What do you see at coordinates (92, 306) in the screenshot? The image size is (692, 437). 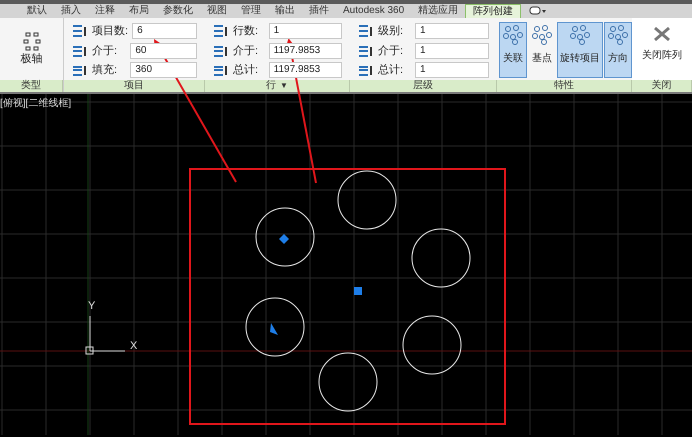 I see `axis-label: Y` at bounding box center [92, 306].